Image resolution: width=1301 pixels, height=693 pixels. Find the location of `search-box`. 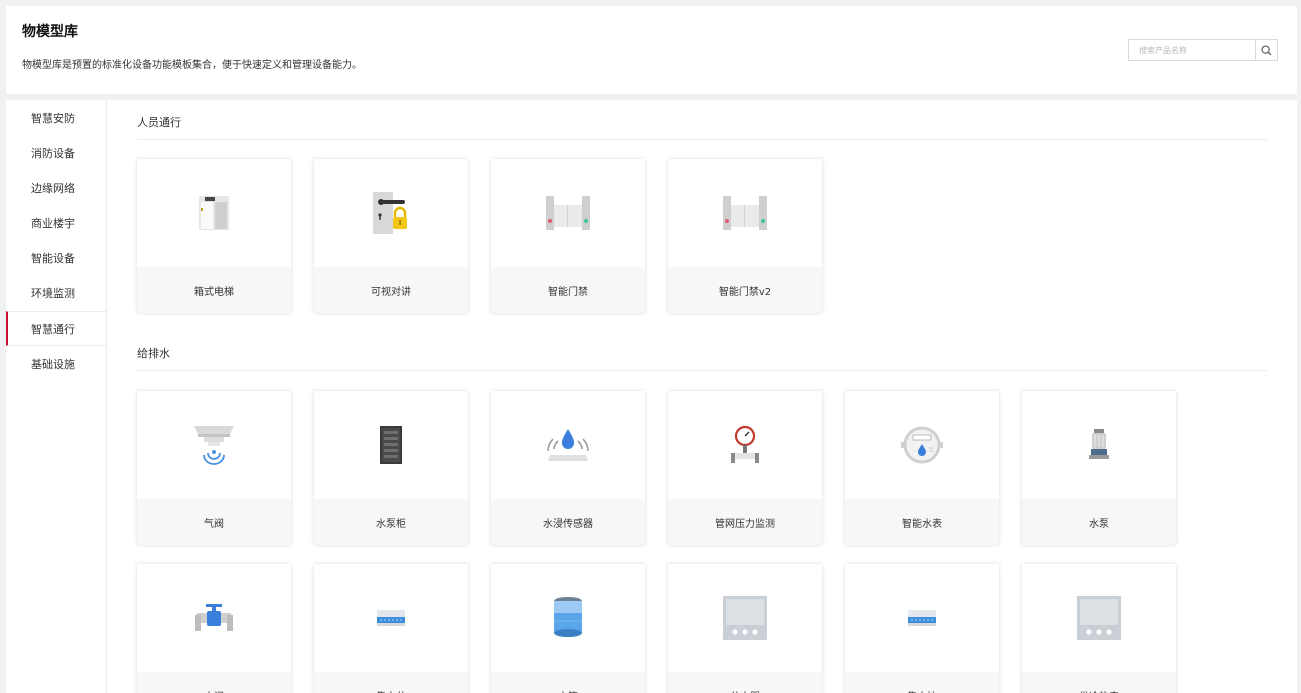

search-box is located at coordinates (1203, 50).